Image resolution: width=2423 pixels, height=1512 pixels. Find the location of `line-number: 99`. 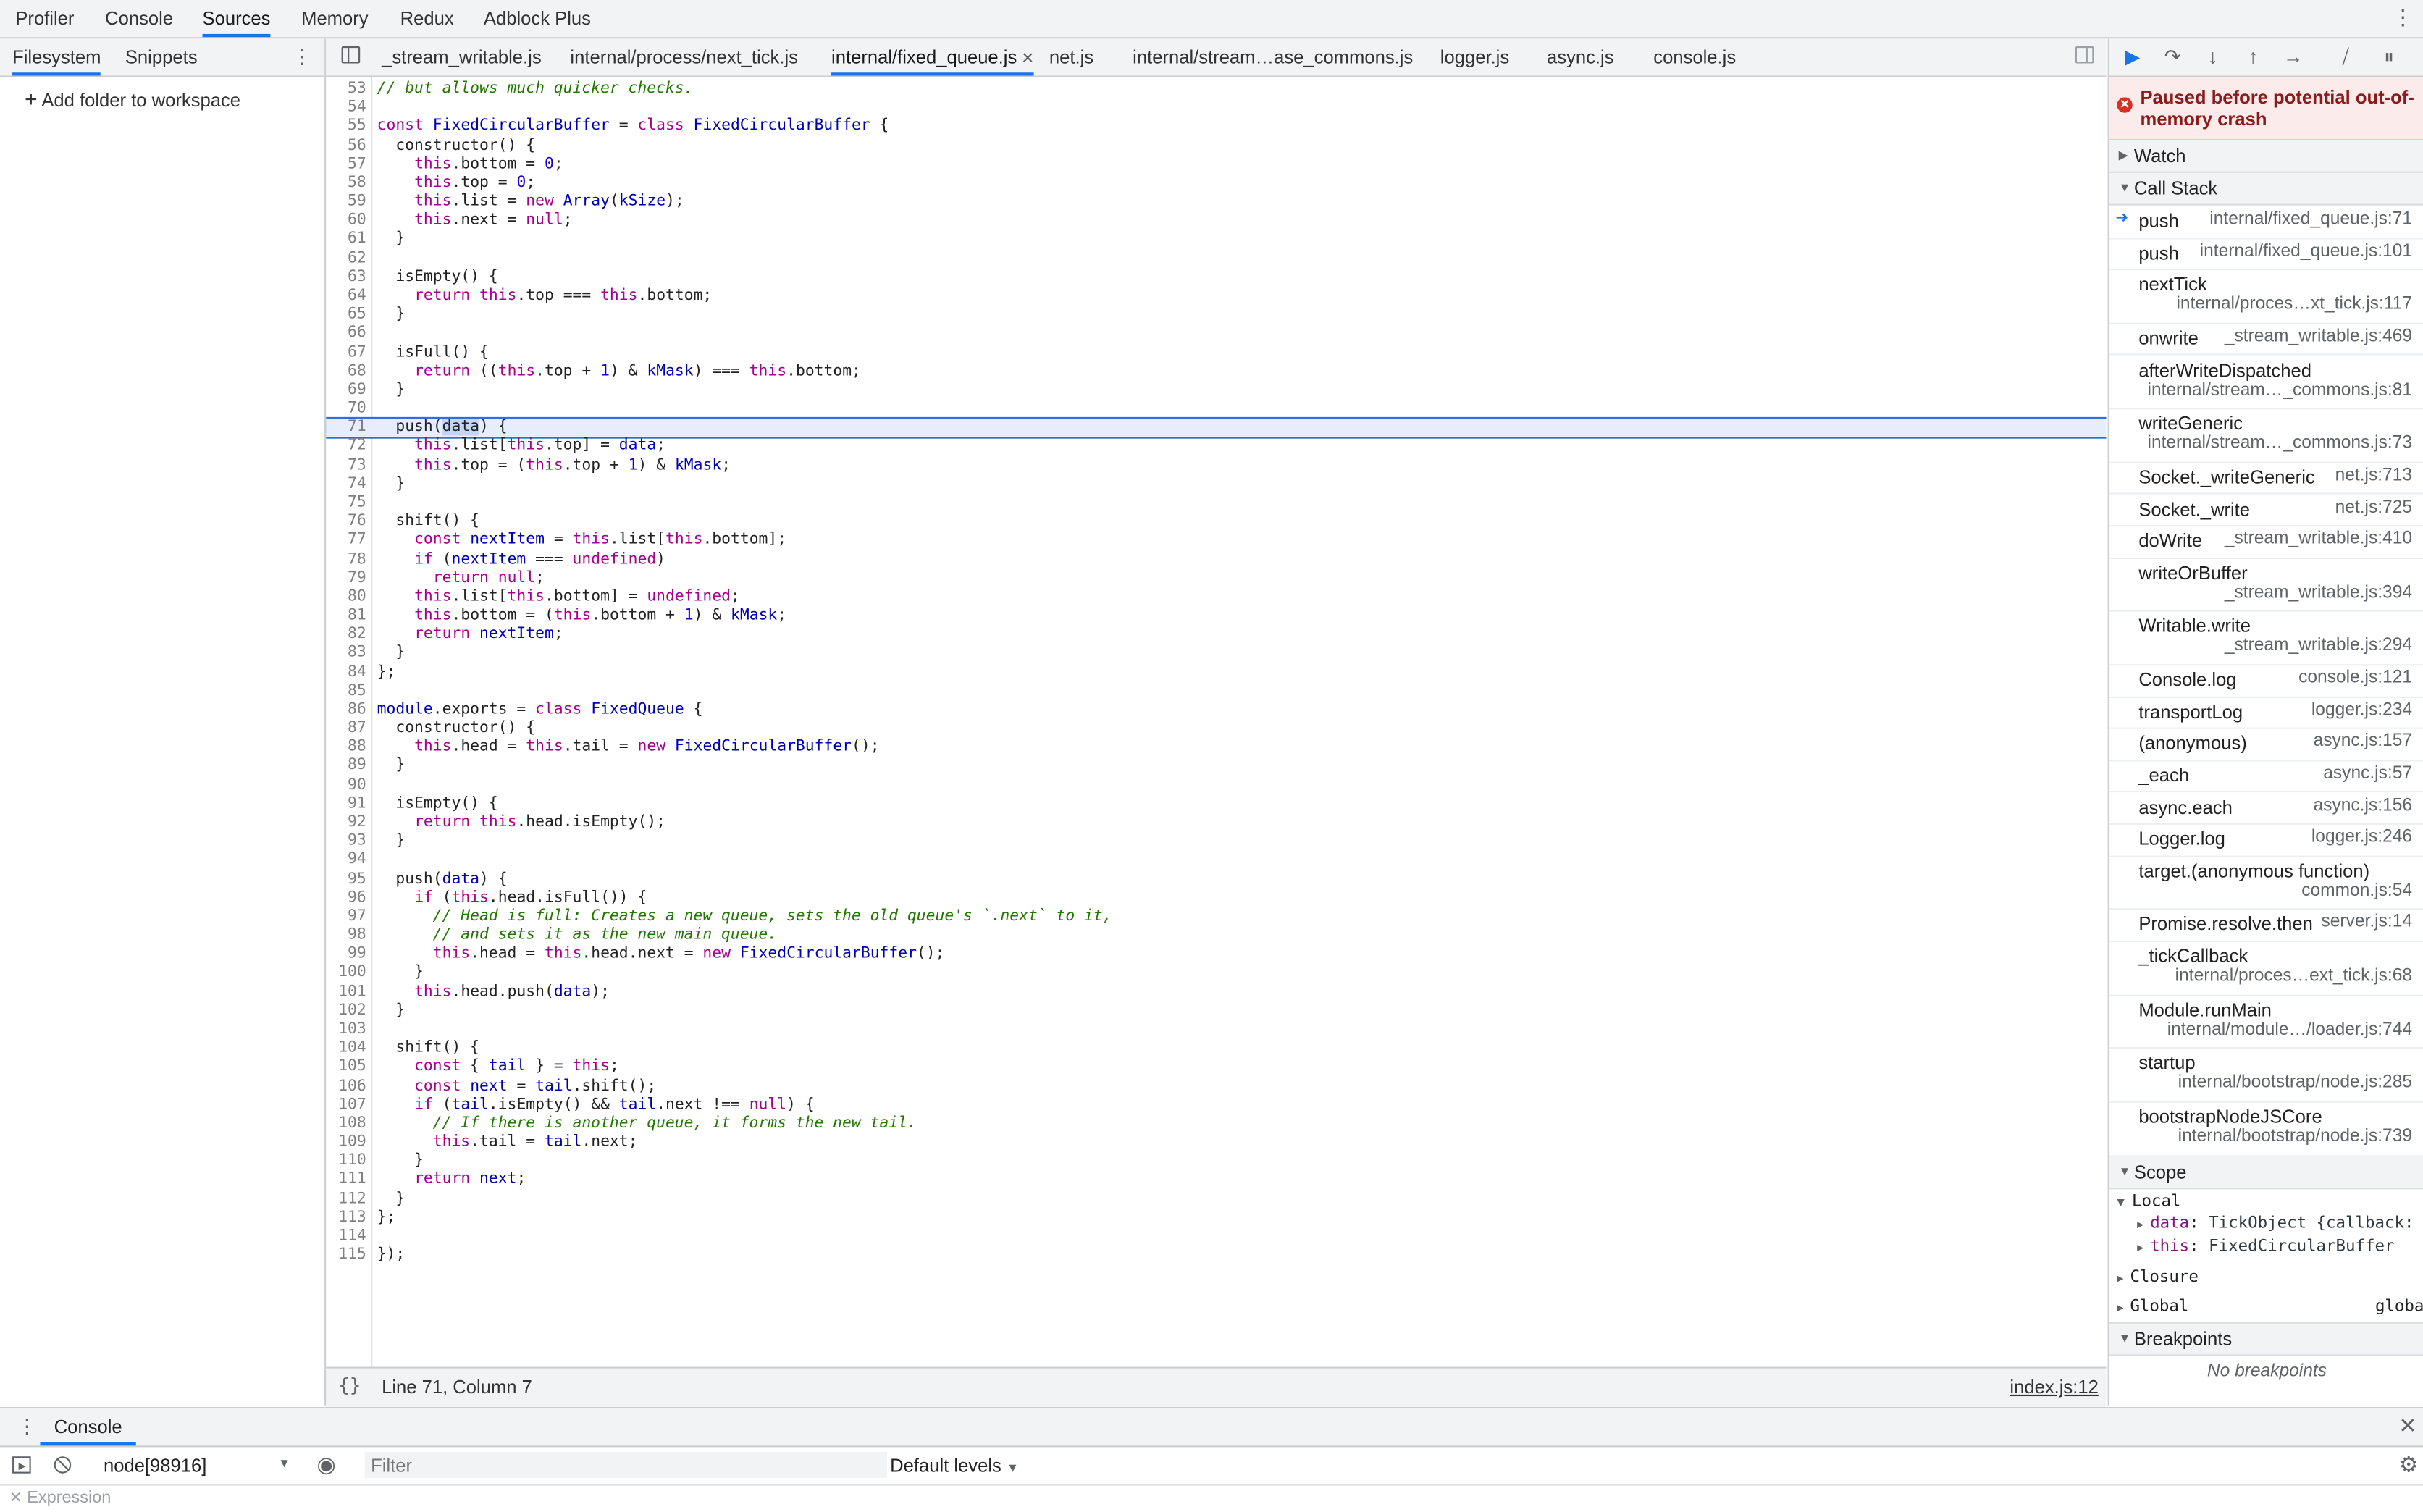

line-number: 99 is located at coordinates (346, 955).